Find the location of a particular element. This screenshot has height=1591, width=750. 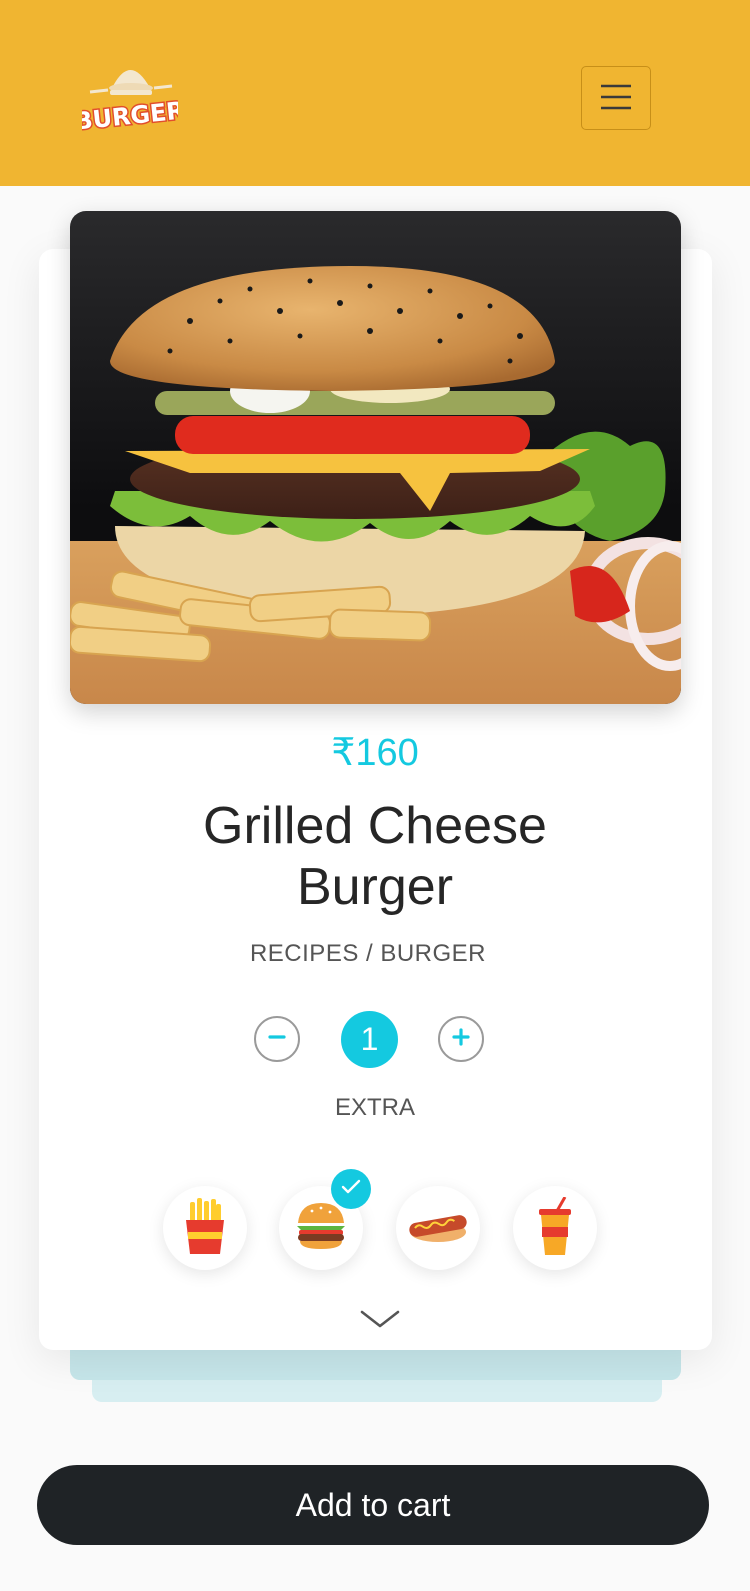

plus-icon is located at coordinates (461, 1039).